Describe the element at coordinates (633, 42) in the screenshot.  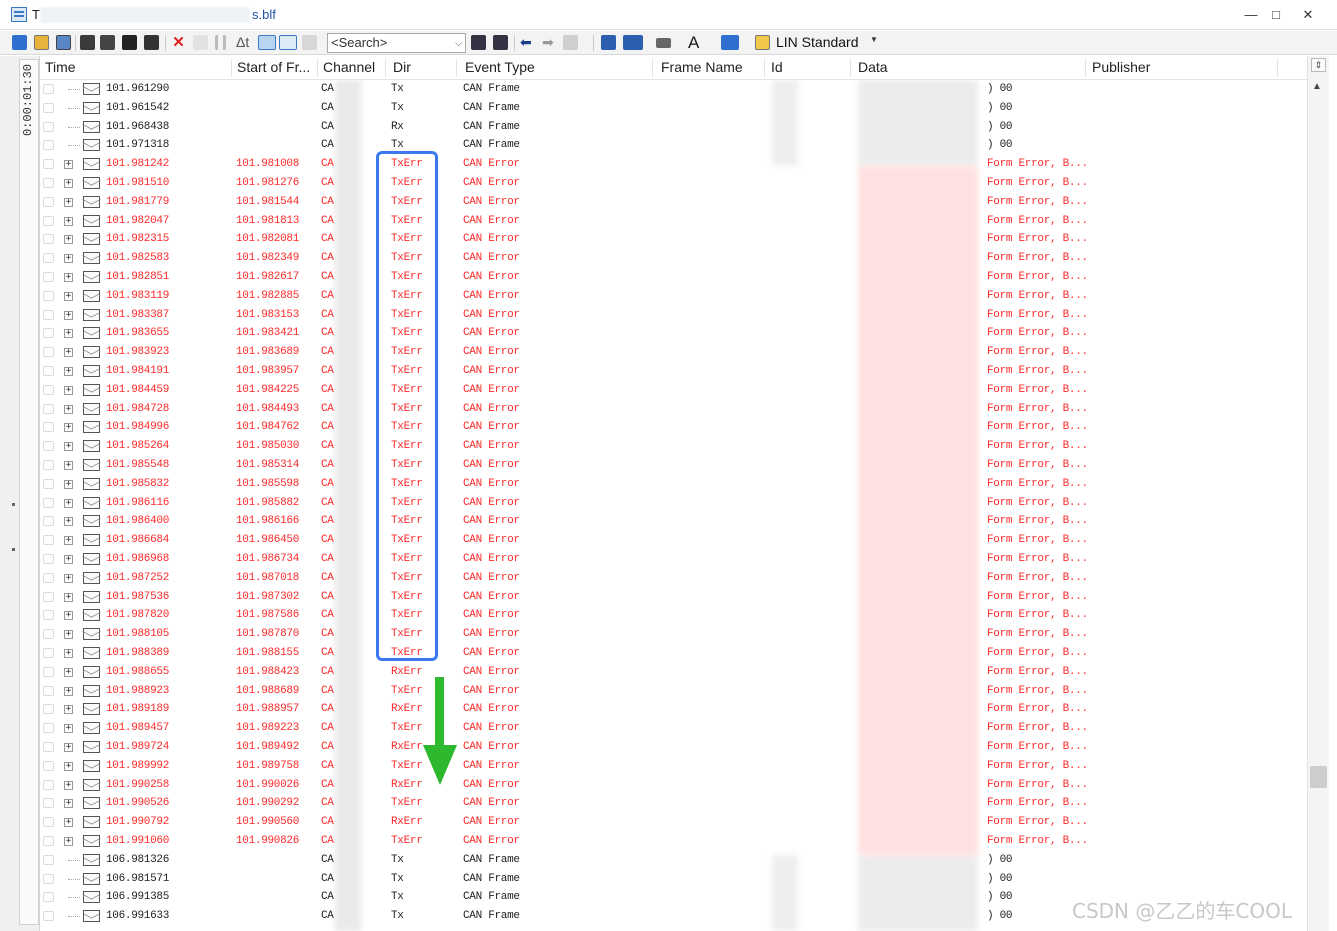
I see `layout-icon` at that location.